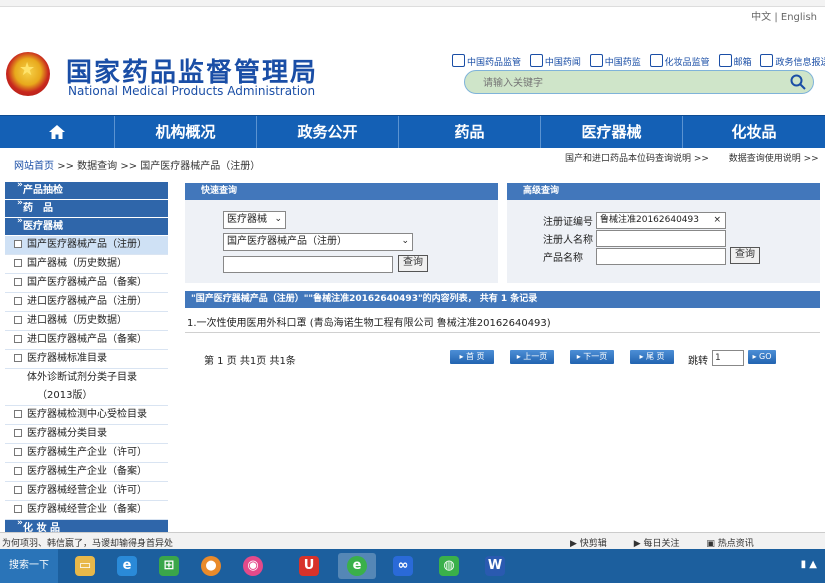  What do you see at coordinates (86, 224) in the screenshot?
I see `sidebar-head-devices: 医疗器械` at bounding box center [86, 224].